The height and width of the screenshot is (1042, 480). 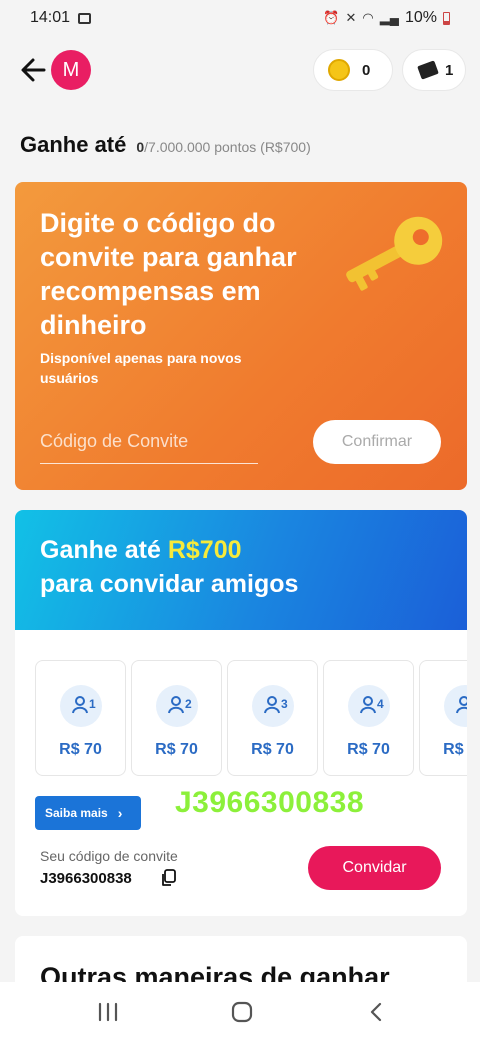 What do you see at coordinates (368, 17) in the screenshot?
I see `wifi-icon: ◠` at bounding box center [368, 17].